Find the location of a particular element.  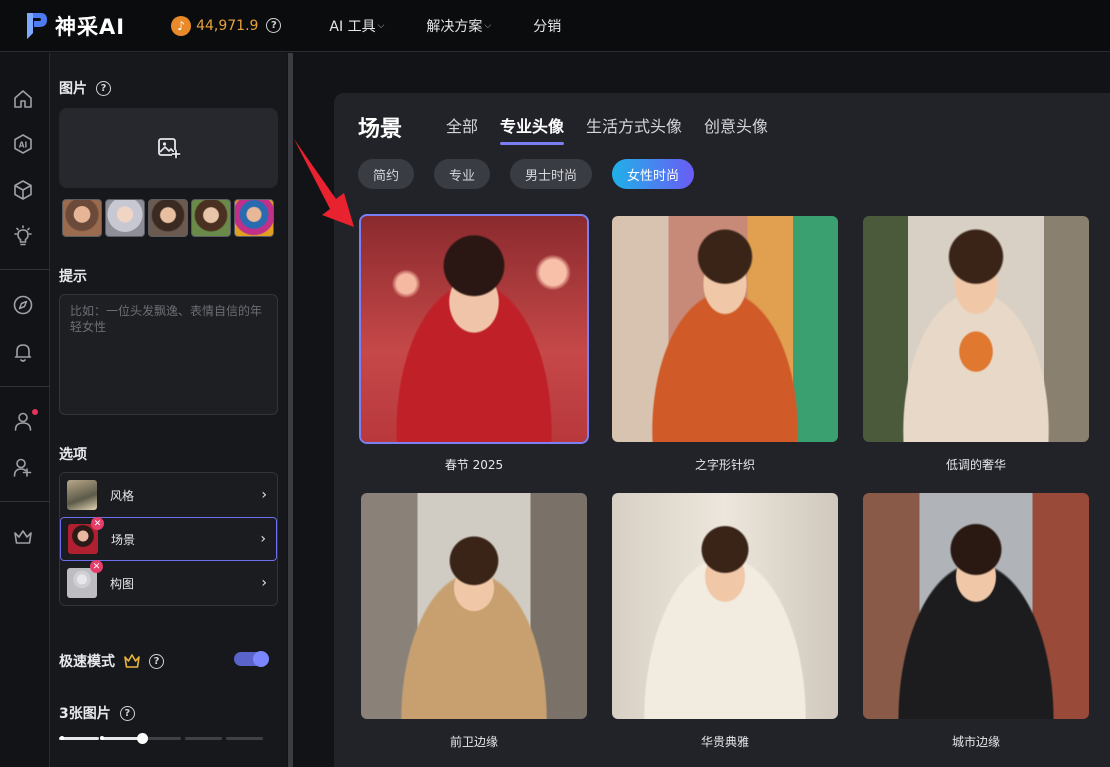

nav-label: 分销 is located at coordinates (547, 26).